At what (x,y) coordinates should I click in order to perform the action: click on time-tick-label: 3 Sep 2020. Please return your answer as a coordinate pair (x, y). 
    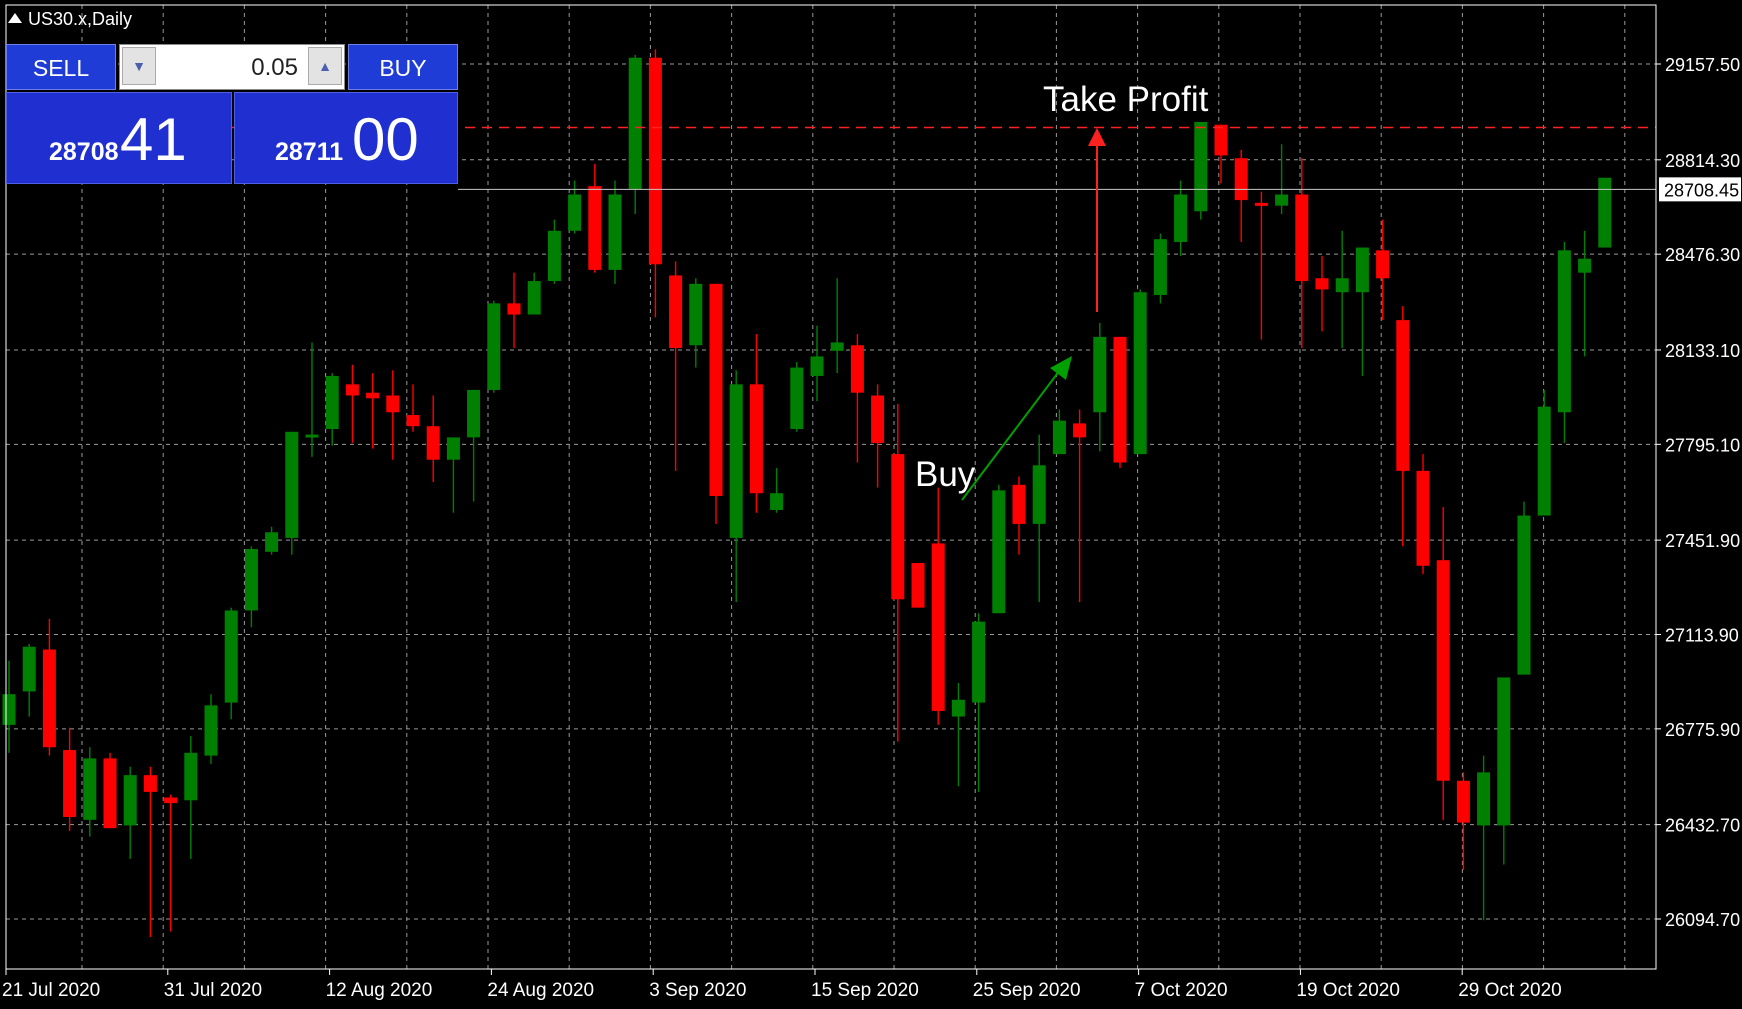
    Looking at the image, I should click on (697, 990).